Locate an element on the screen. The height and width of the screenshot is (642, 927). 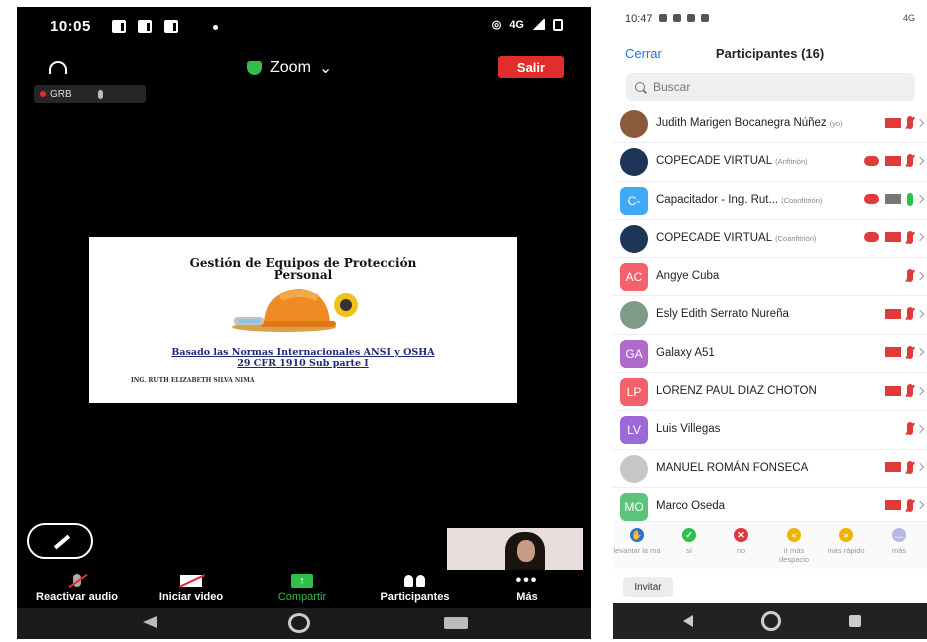
participant-row: LP LORENZ PAUL DIAZ CHOTON is located at coordinates (770, 392).